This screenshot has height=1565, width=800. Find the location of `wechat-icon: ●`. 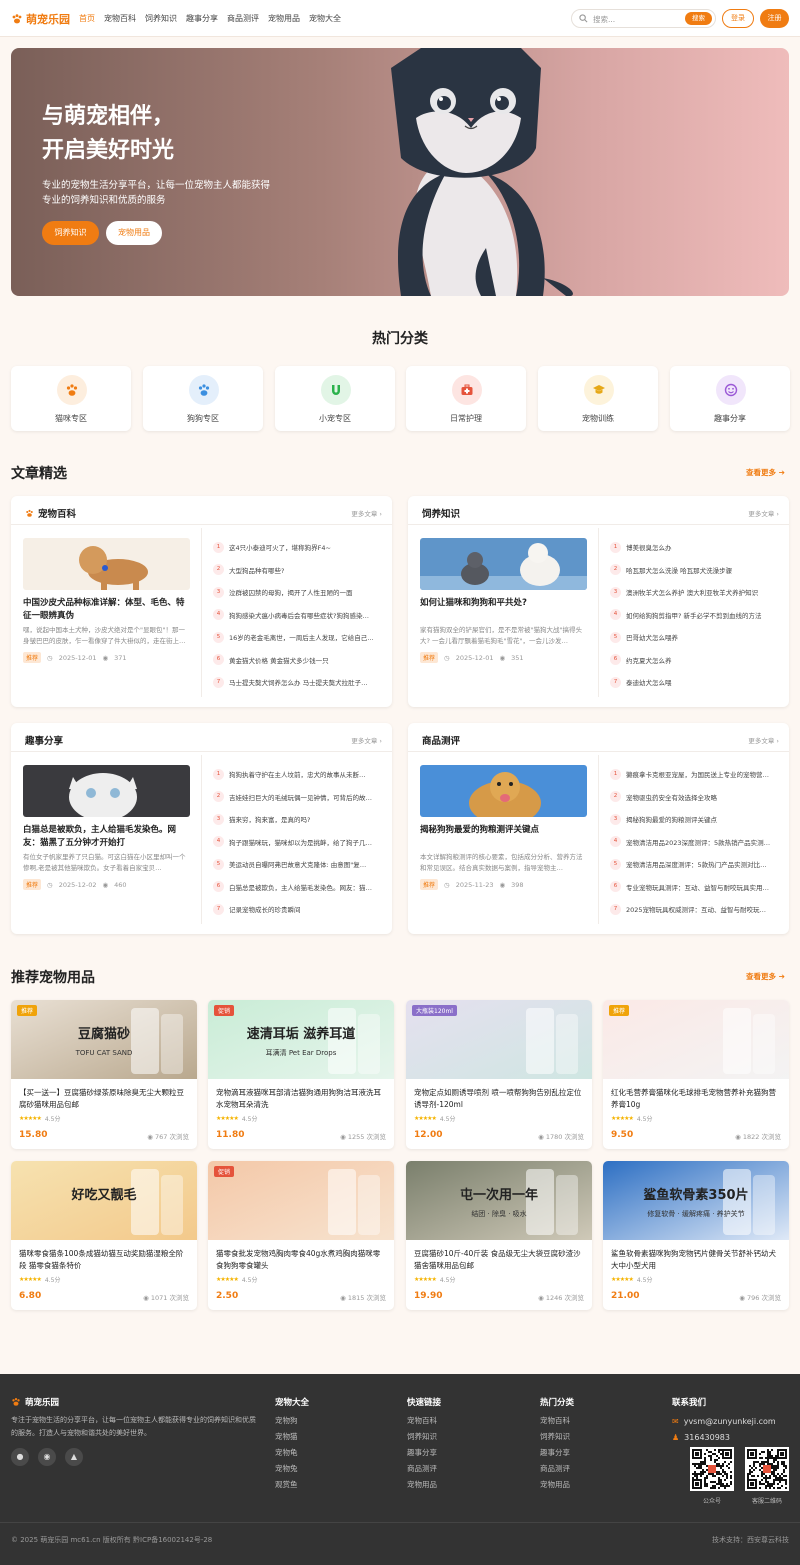

wechat-icon: ● is located at coordinates (20, 1457).